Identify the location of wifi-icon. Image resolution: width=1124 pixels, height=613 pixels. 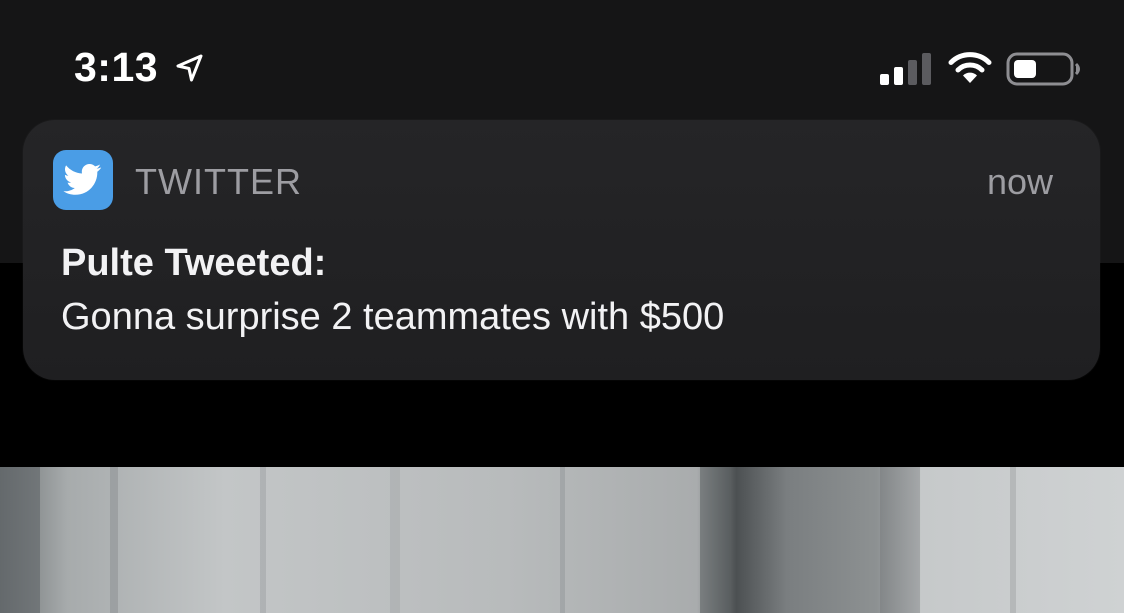
(970, 67).